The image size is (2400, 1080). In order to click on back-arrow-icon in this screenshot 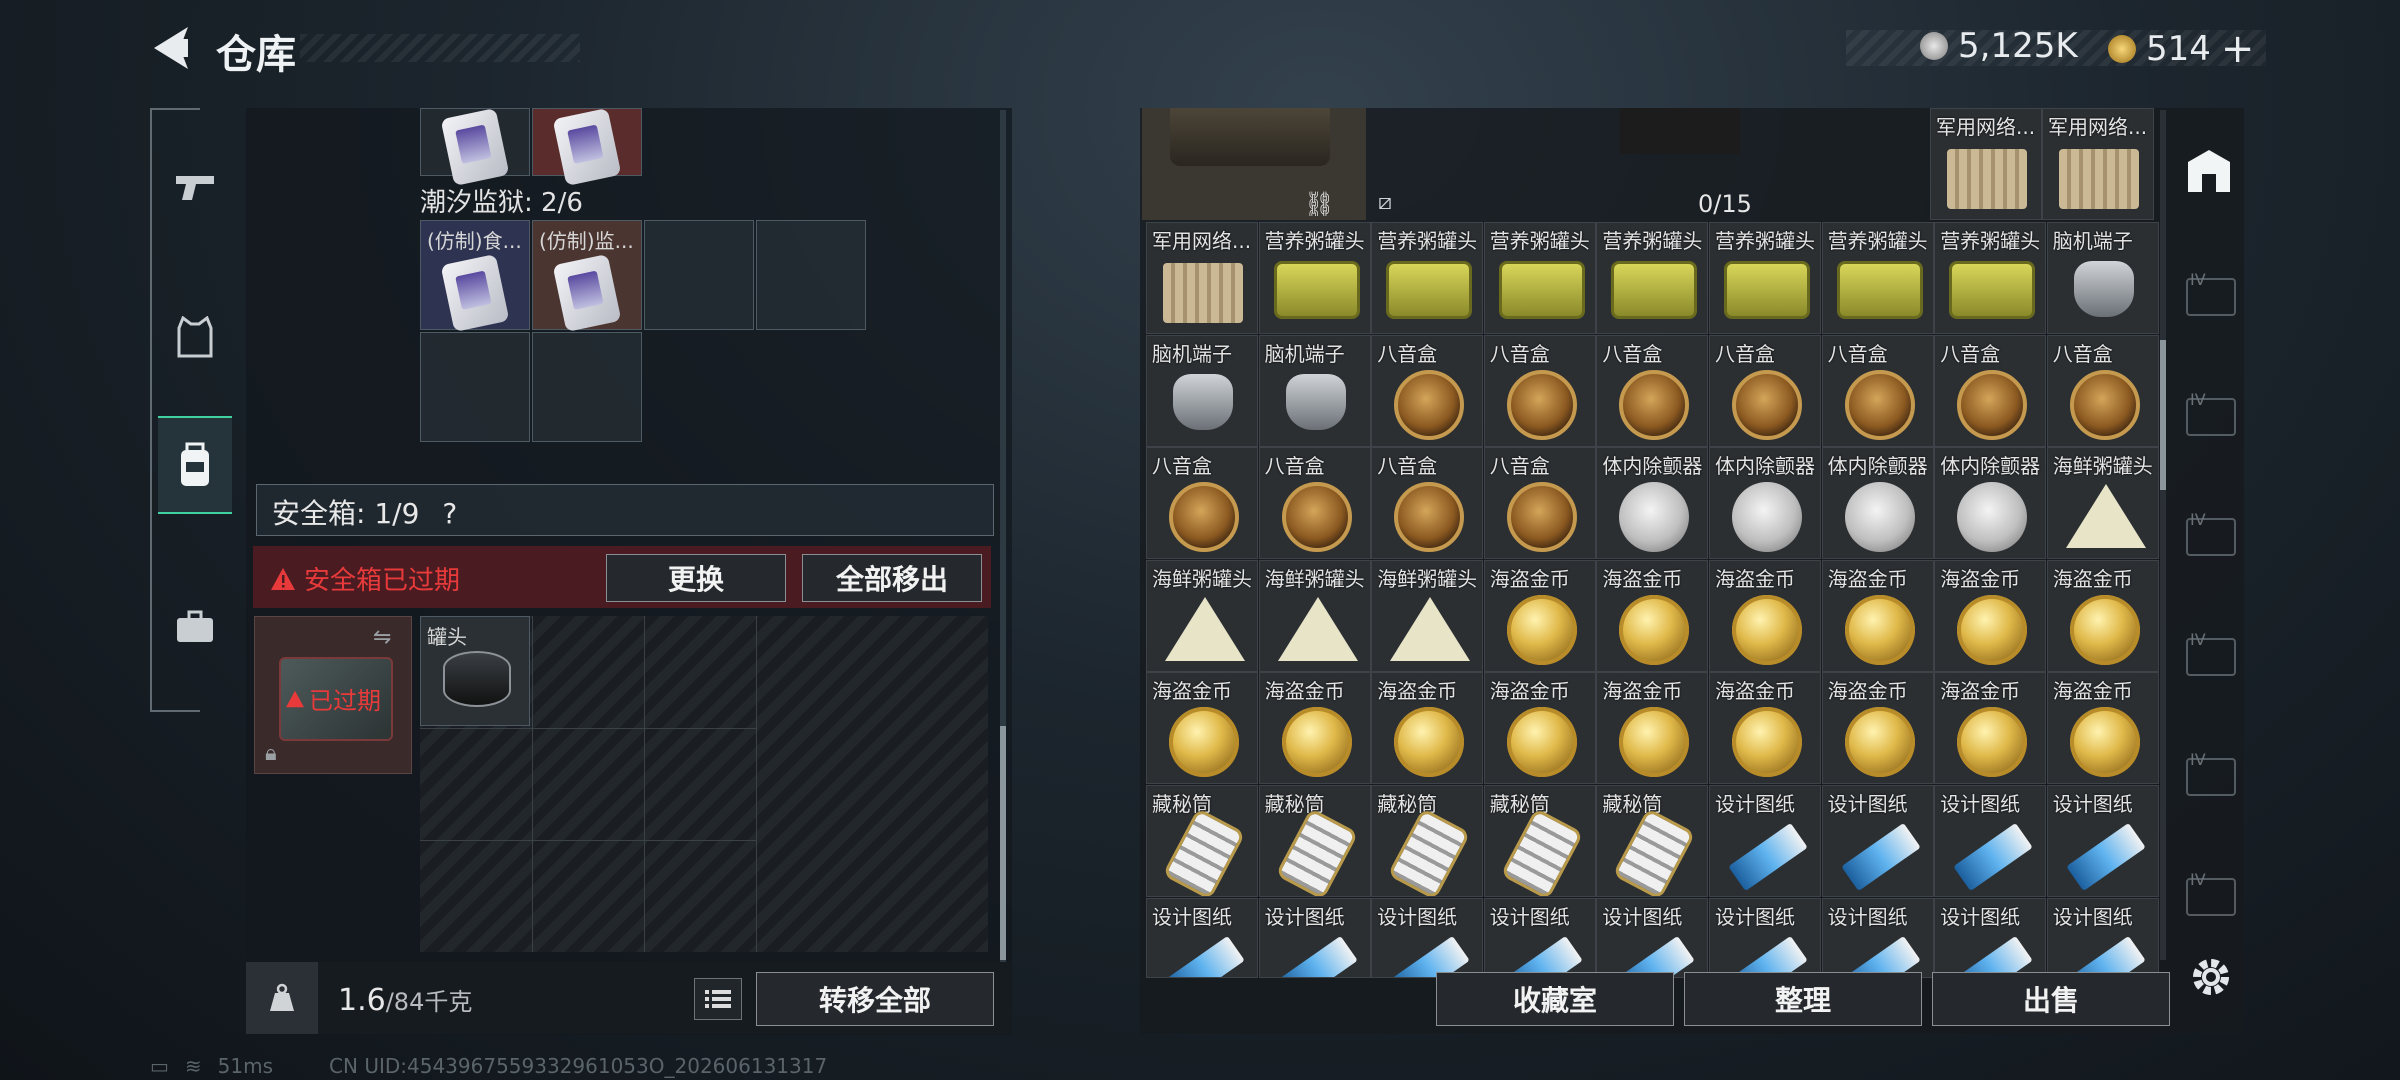, I will do `click(170, 48)`.